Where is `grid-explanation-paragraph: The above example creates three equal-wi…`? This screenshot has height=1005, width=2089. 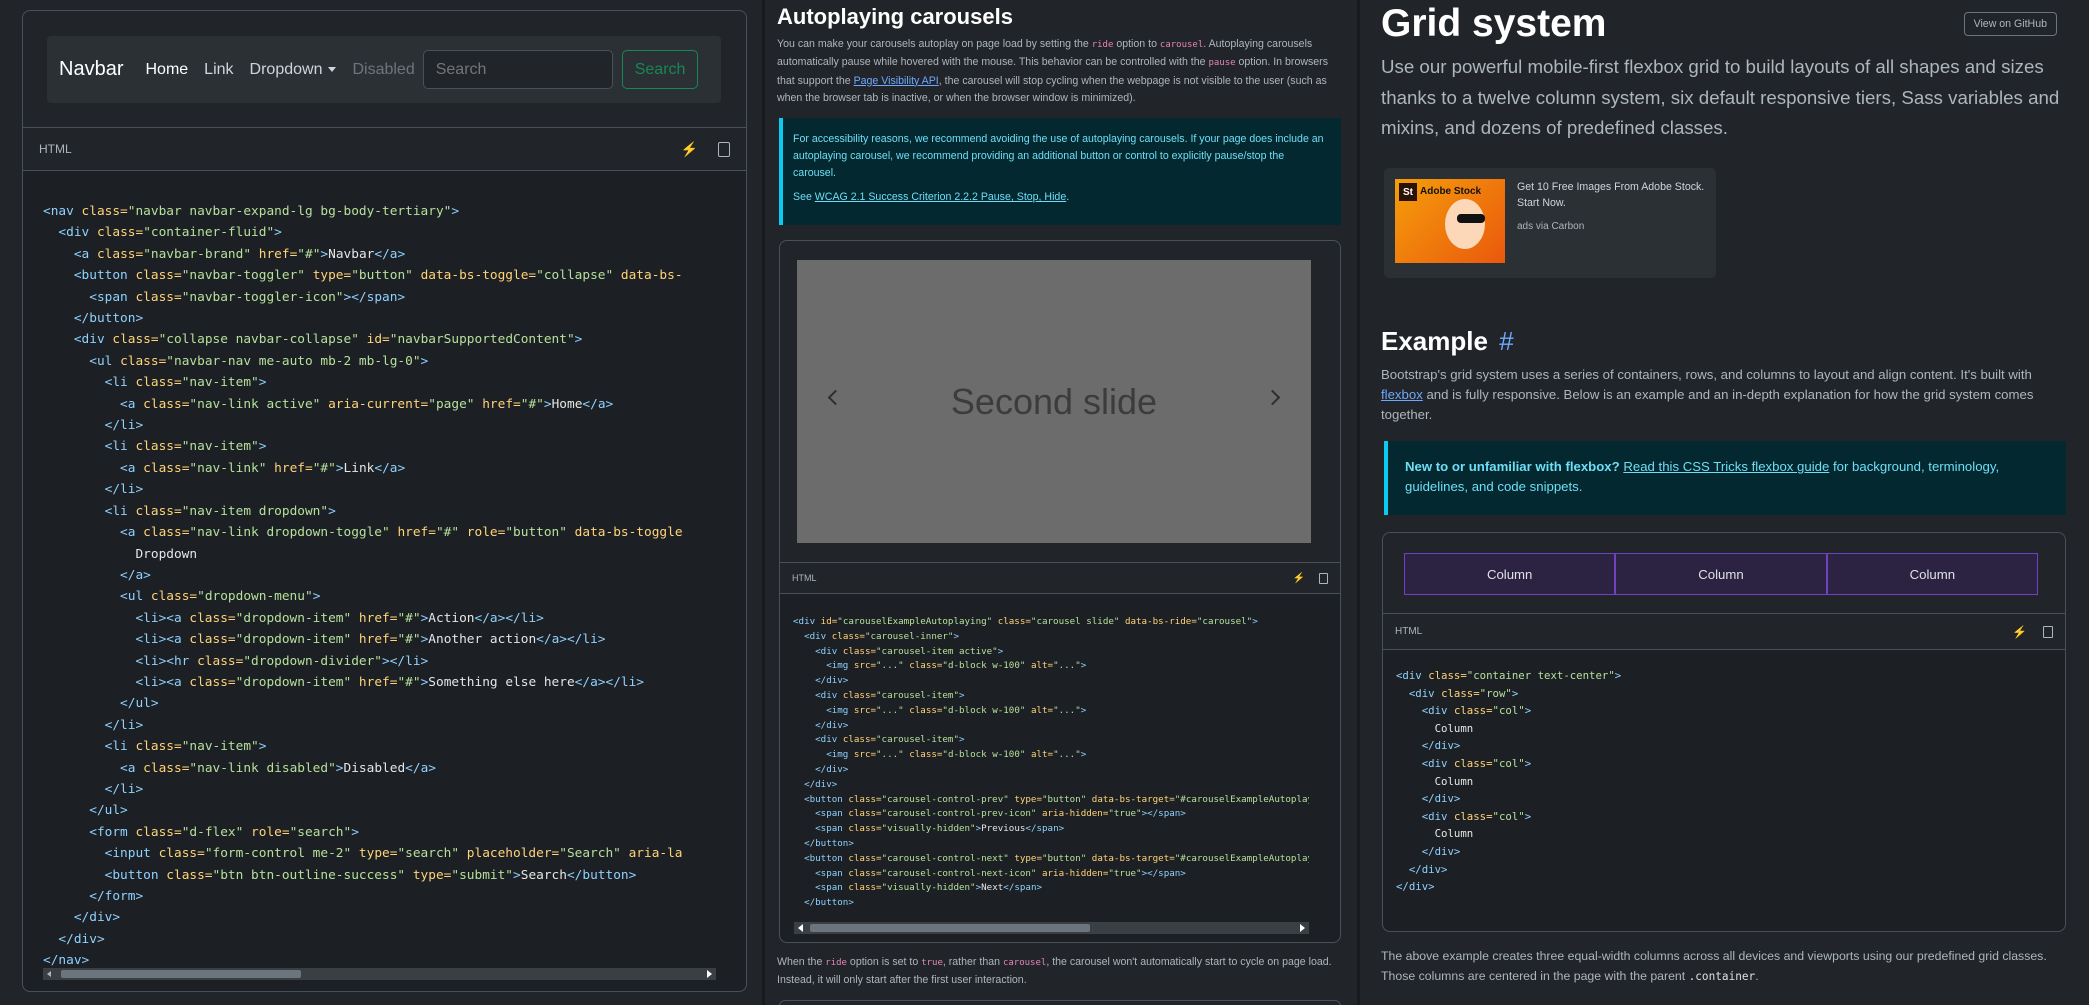 grid-explanation-paragraph: The above example creates three equal-wi… is located at coordinates (1726, 966).